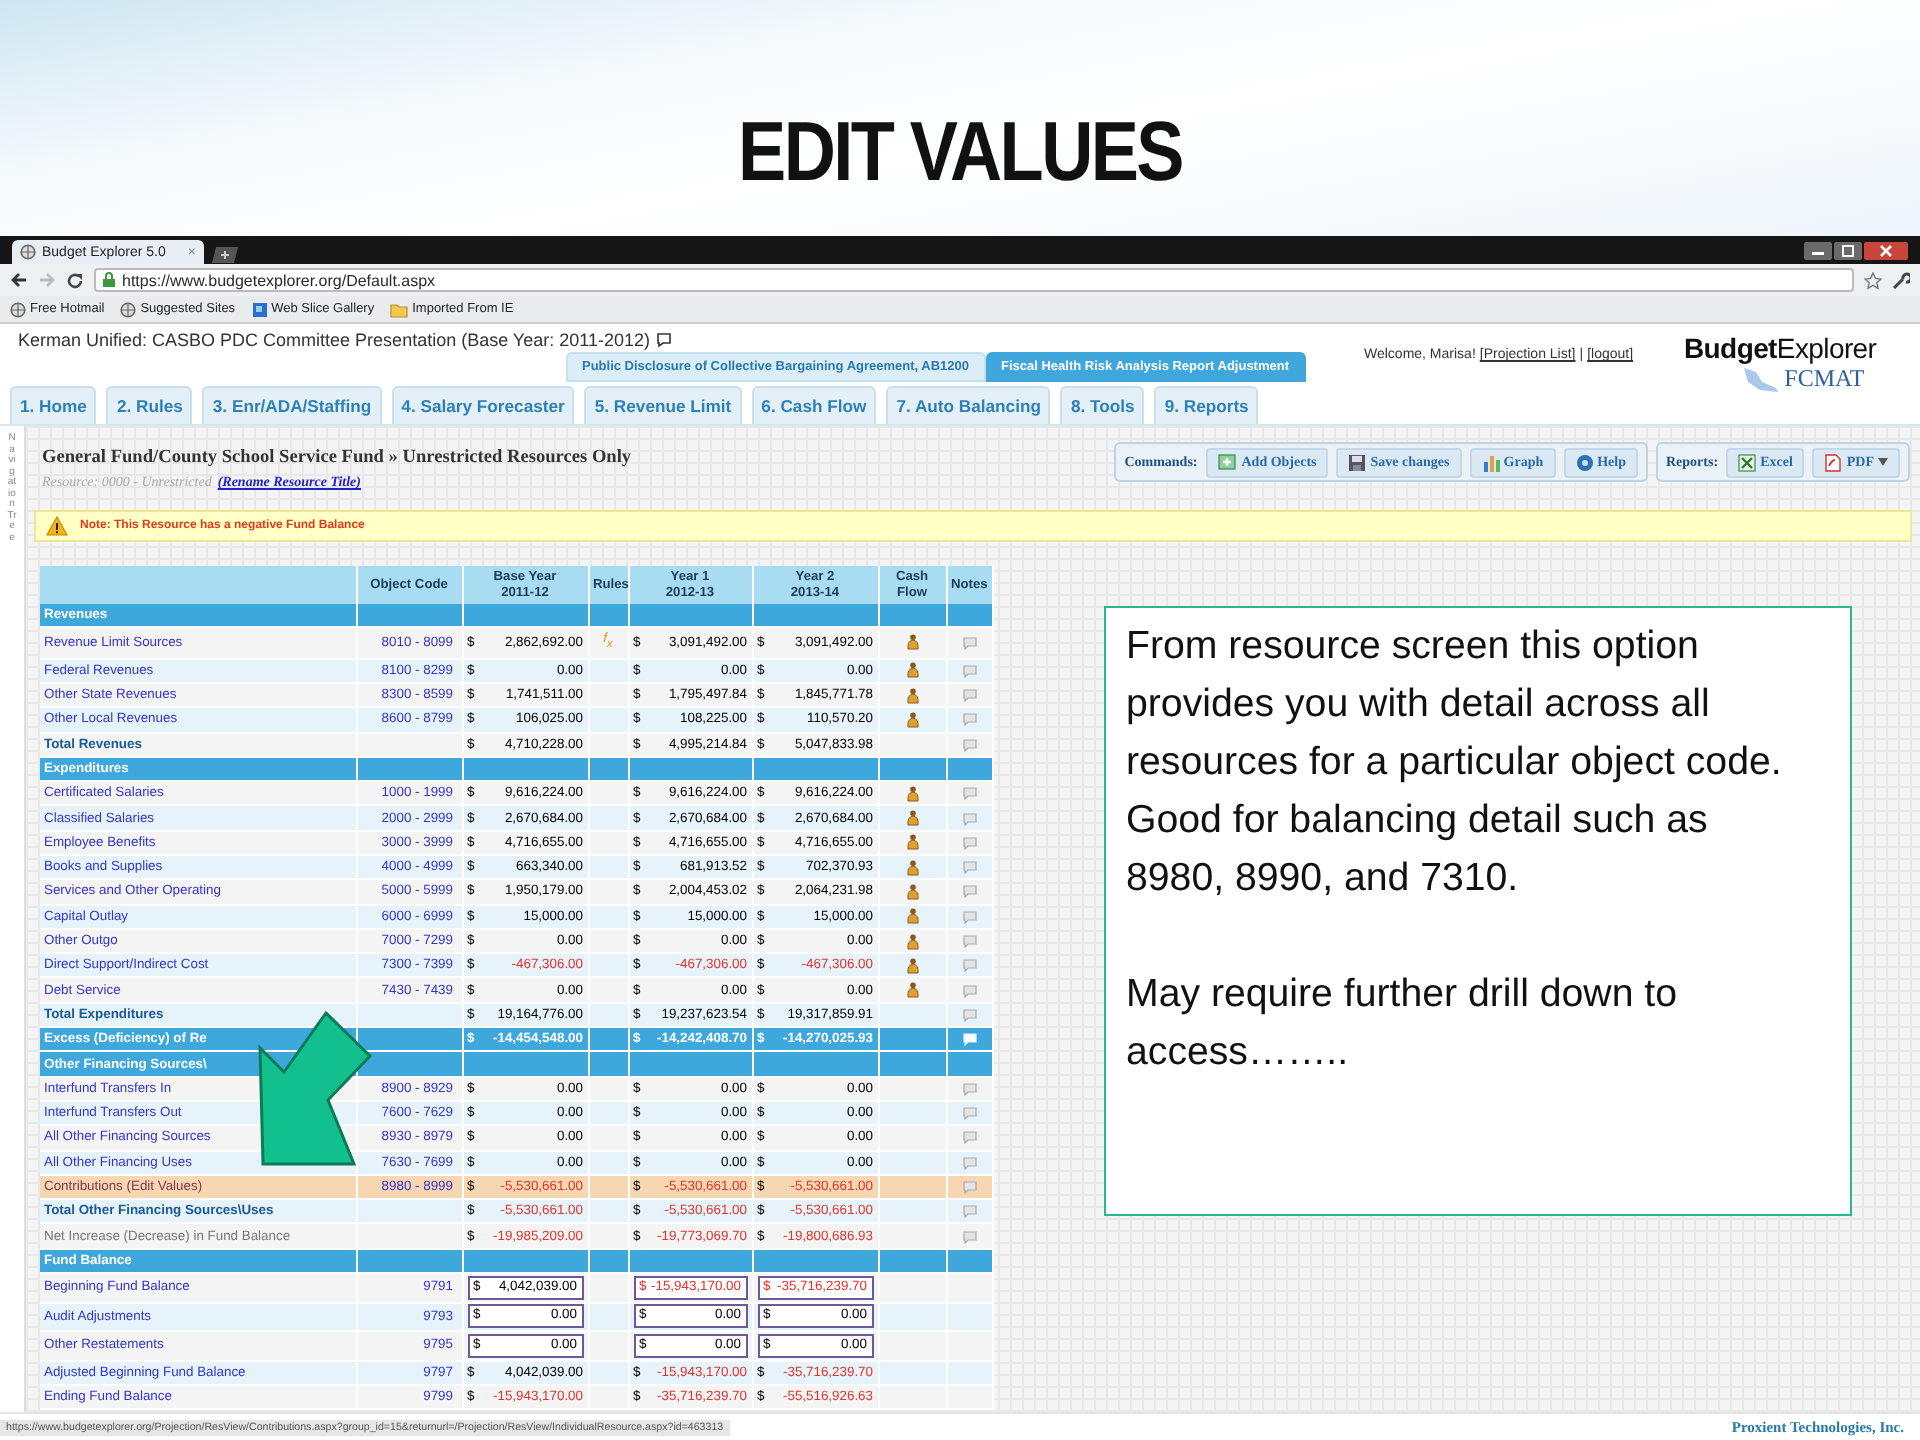  Describe the element at coordinates (226, 255) in the screenshot. I see `new-tab-icon` at that location.